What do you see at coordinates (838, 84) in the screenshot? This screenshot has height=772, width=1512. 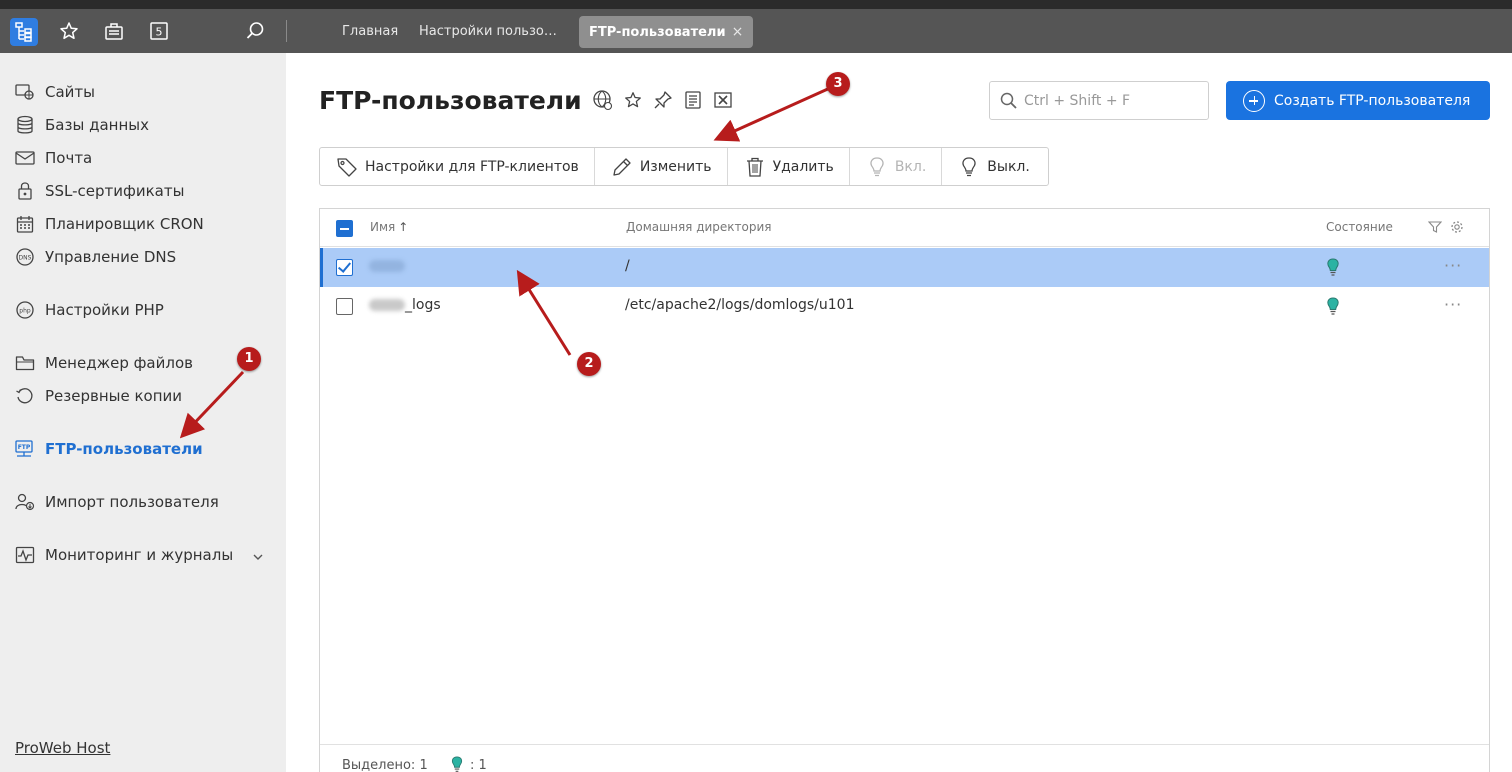 I see `annotation-marker-3: 3` at bounding box center [838, 84].